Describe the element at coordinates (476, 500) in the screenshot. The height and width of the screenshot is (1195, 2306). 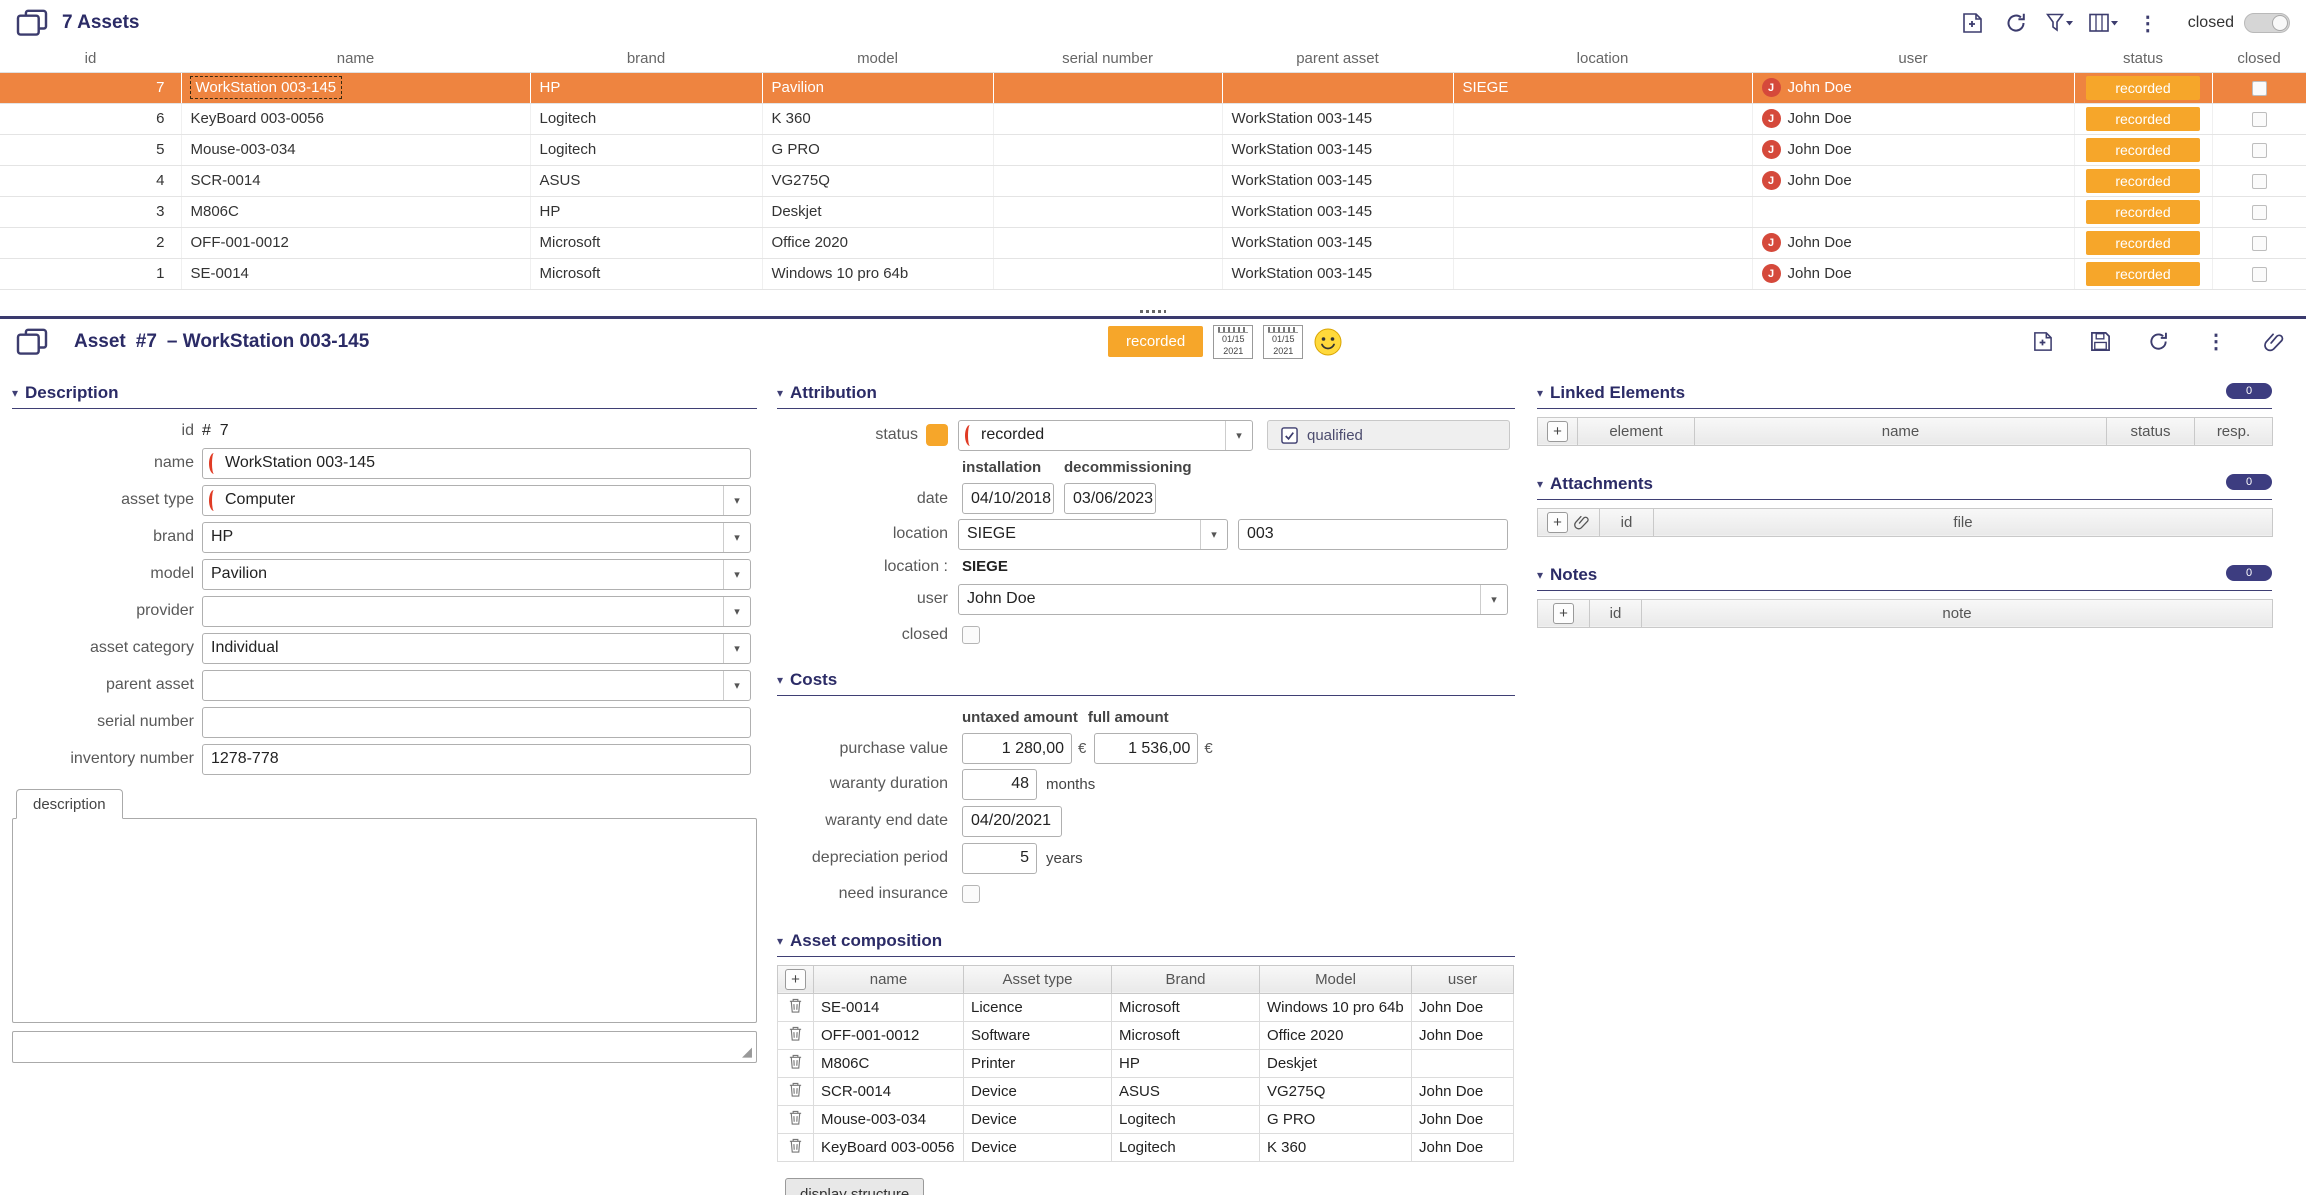
I see `asset-type-select: Computer ▾` at that location.